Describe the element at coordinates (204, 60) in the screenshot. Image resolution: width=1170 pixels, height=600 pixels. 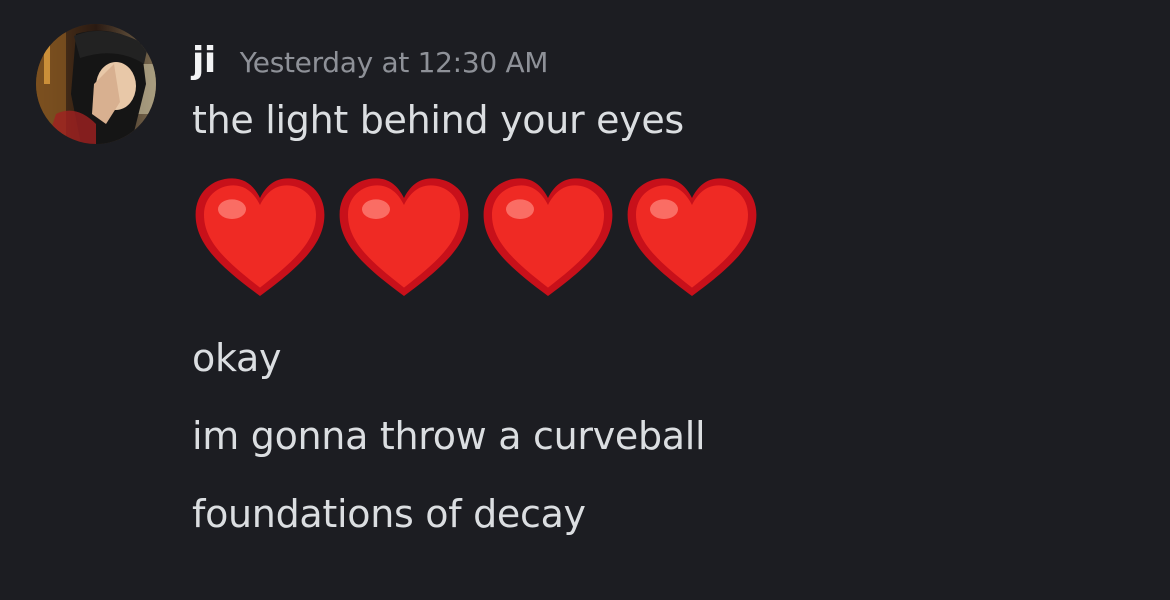
I see `username: ji` at that location.